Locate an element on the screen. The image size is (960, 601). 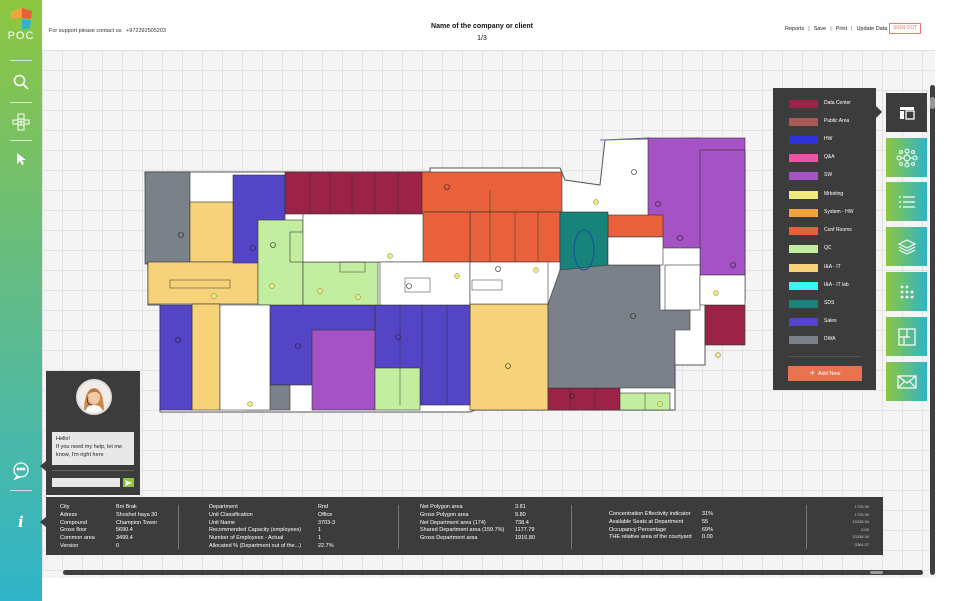
info-value: 31% is located at coordinates (708, 514).